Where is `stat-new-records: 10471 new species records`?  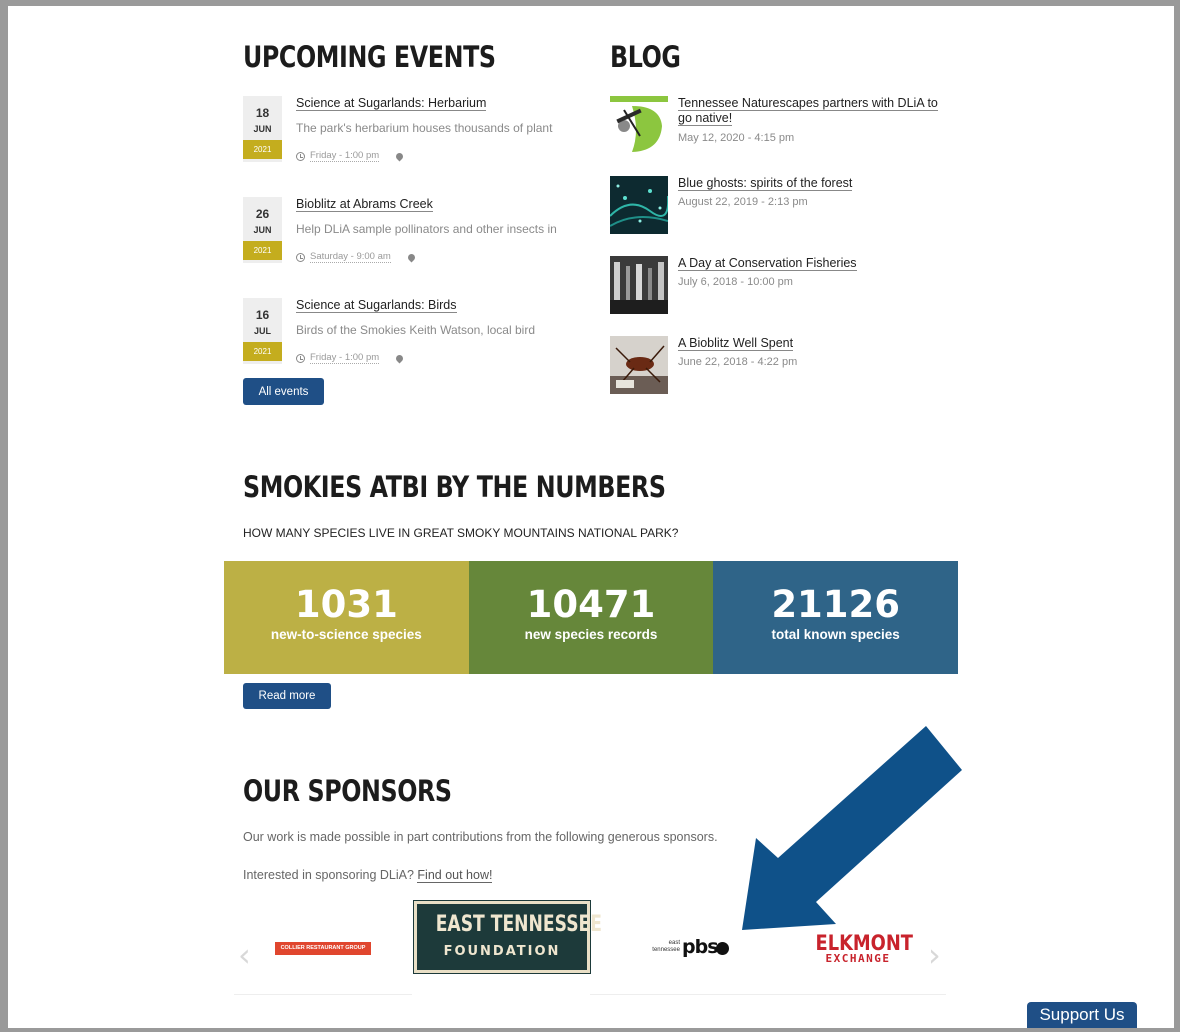 stat-new-records: 10471 new species records is located at coordinates (591, 617).